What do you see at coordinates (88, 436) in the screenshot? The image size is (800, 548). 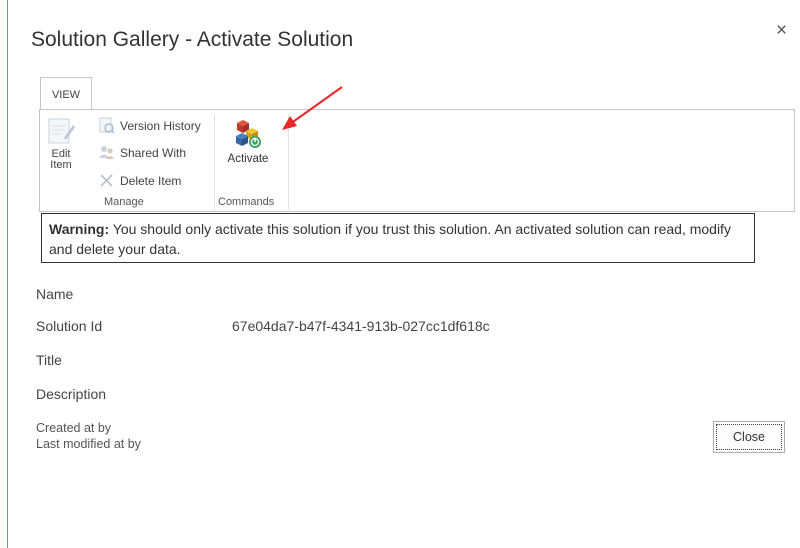 I see `item-metadata: Created at by Last modified at by` at bounding box center [88, 436].